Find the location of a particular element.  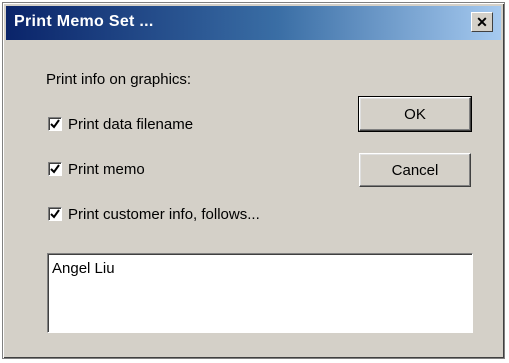

print-data-filename-label: Print data filename is located at coordinates (131, 124).